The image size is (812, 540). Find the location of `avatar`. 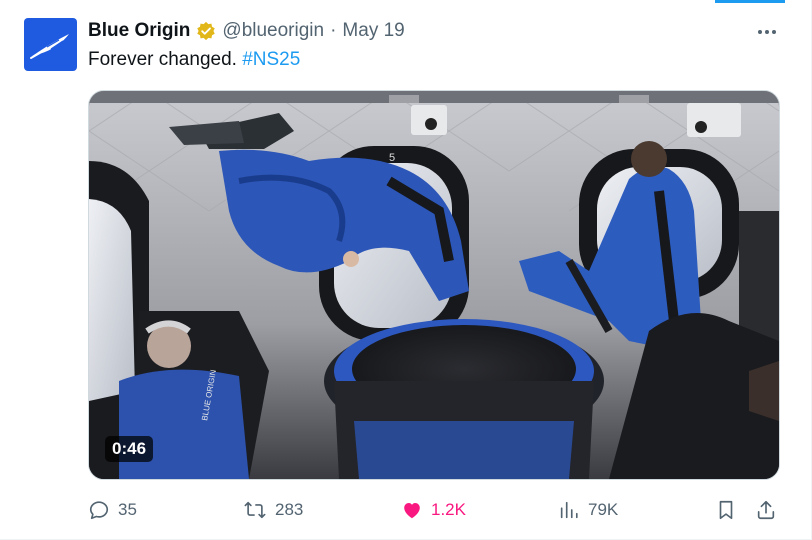

avatar is located at coordinates (50, 44).